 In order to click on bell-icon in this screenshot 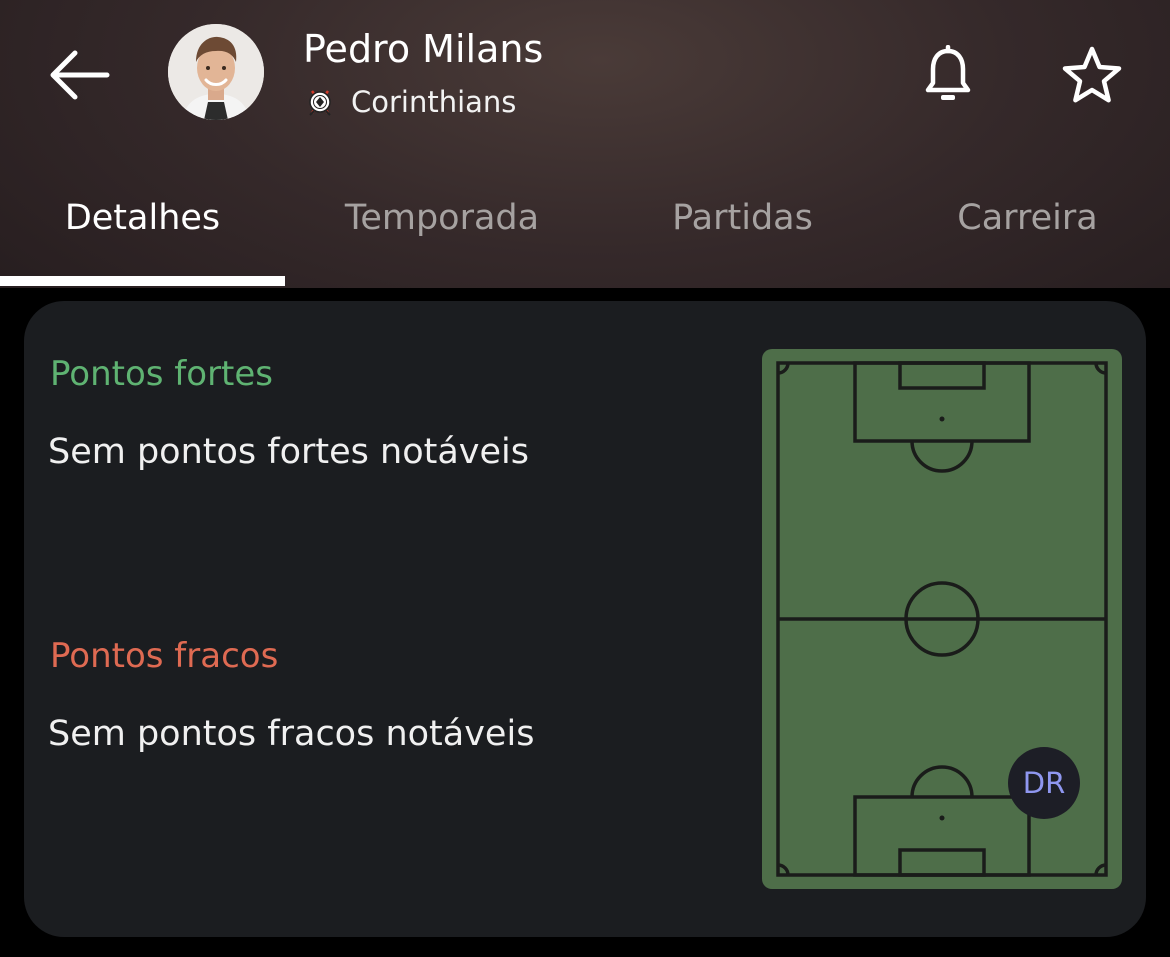, I will do `click(948, 72)`.